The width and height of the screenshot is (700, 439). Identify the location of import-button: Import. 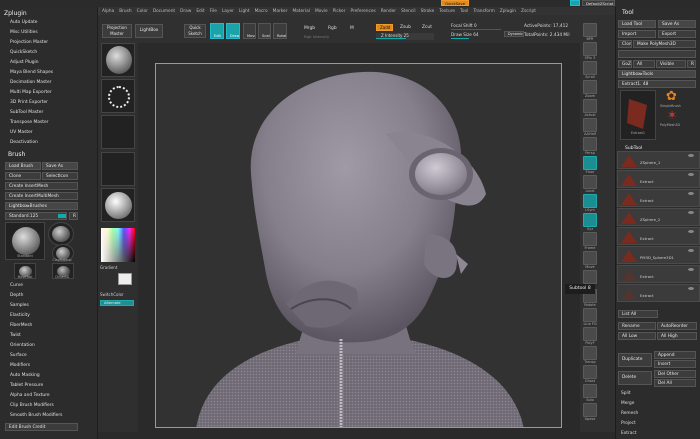
(637, 34).